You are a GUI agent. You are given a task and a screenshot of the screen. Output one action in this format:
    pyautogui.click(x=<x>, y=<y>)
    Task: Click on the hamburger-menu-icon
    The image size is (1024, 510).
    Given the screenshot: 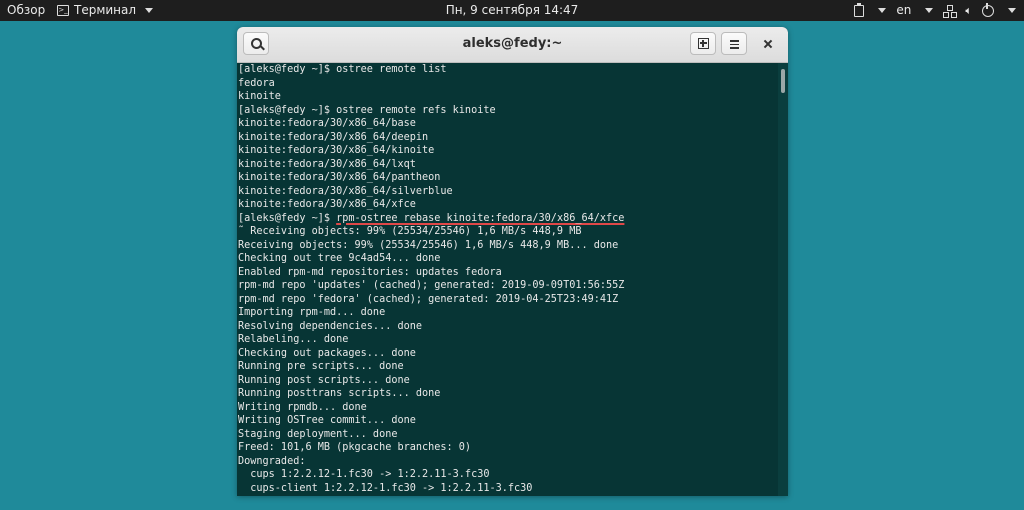 What is the action you would take?
    pyautogui.click(x=734, y=44)
    